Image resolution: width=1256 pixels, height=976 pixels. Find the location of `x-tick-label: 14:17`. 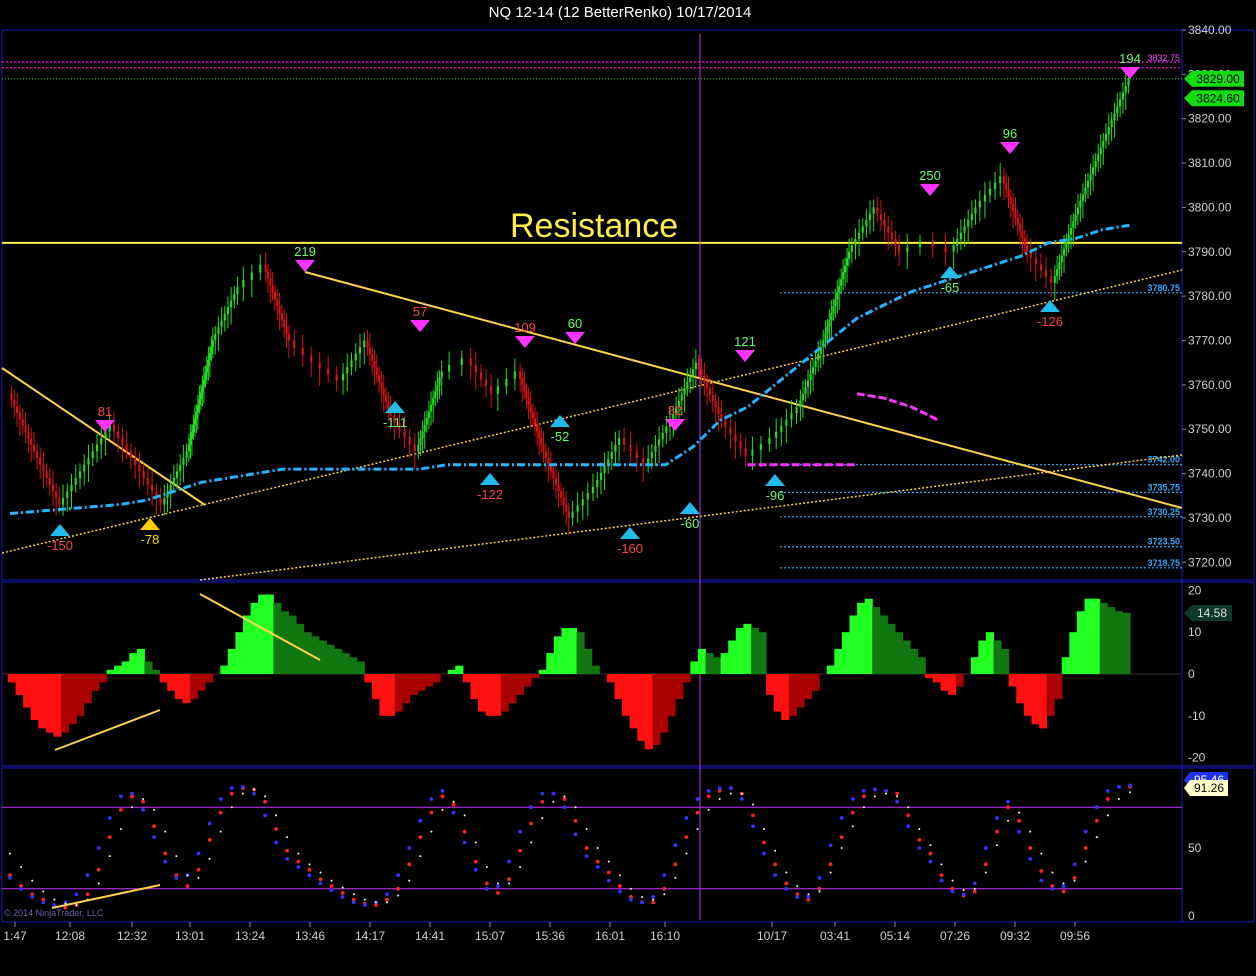

x-tick-label: 14:17 is located at coordinates (370, 936).